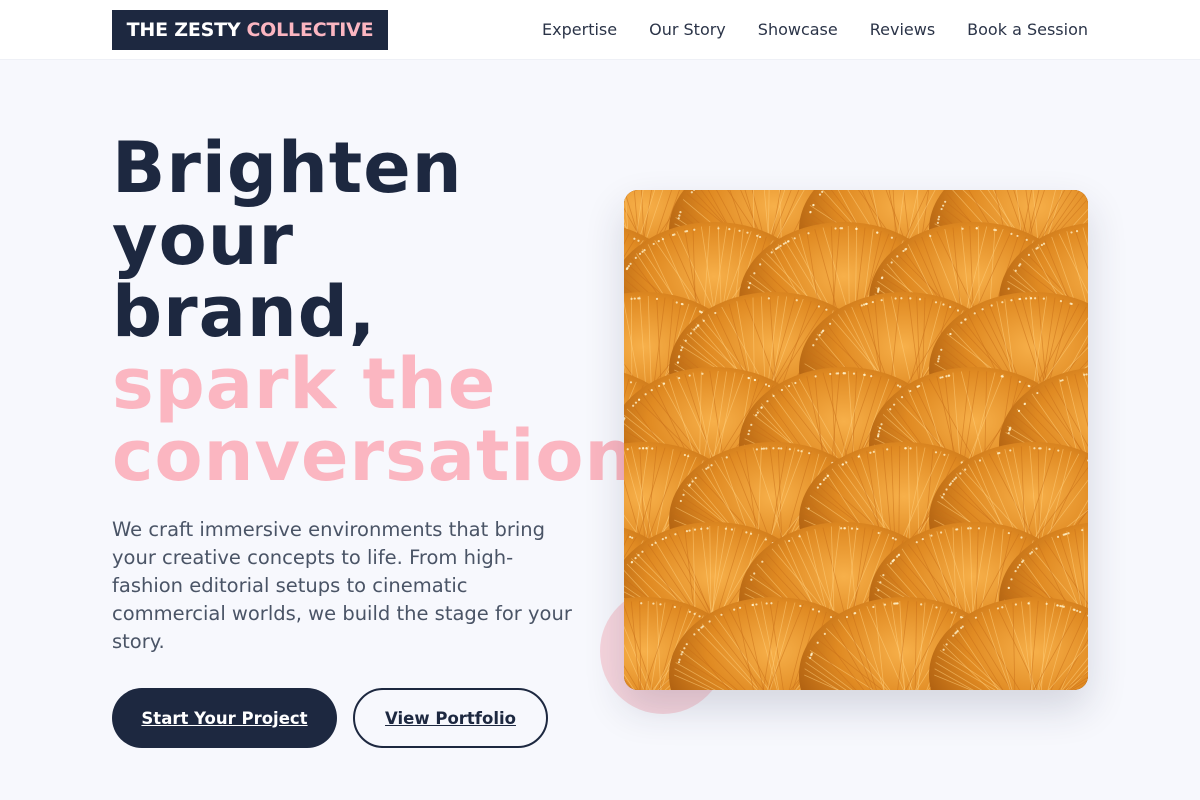  Describe the element at coordinates (183, 30) in the screenshot. I see `logo-main-text: THE ZESTY` at that location.